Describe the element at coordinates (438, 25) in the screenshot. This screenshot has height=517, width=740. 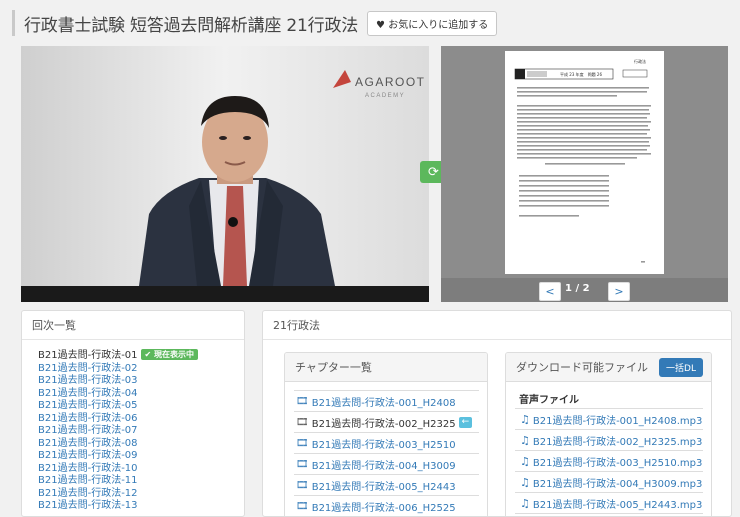
I see `add-favorite-label: お気に入りに追加する` at that location.